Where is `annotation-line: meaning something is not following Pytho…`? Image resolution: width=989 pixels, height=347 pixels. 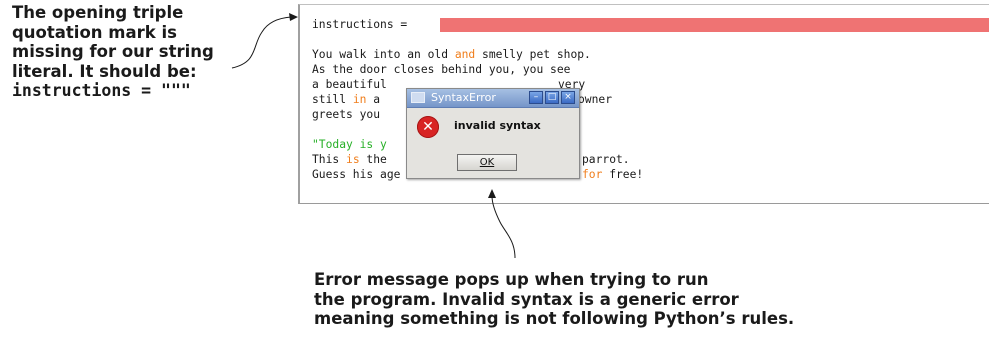 annotation-line: meaning something is not following Pytho… is located at coordinates (554, 318).